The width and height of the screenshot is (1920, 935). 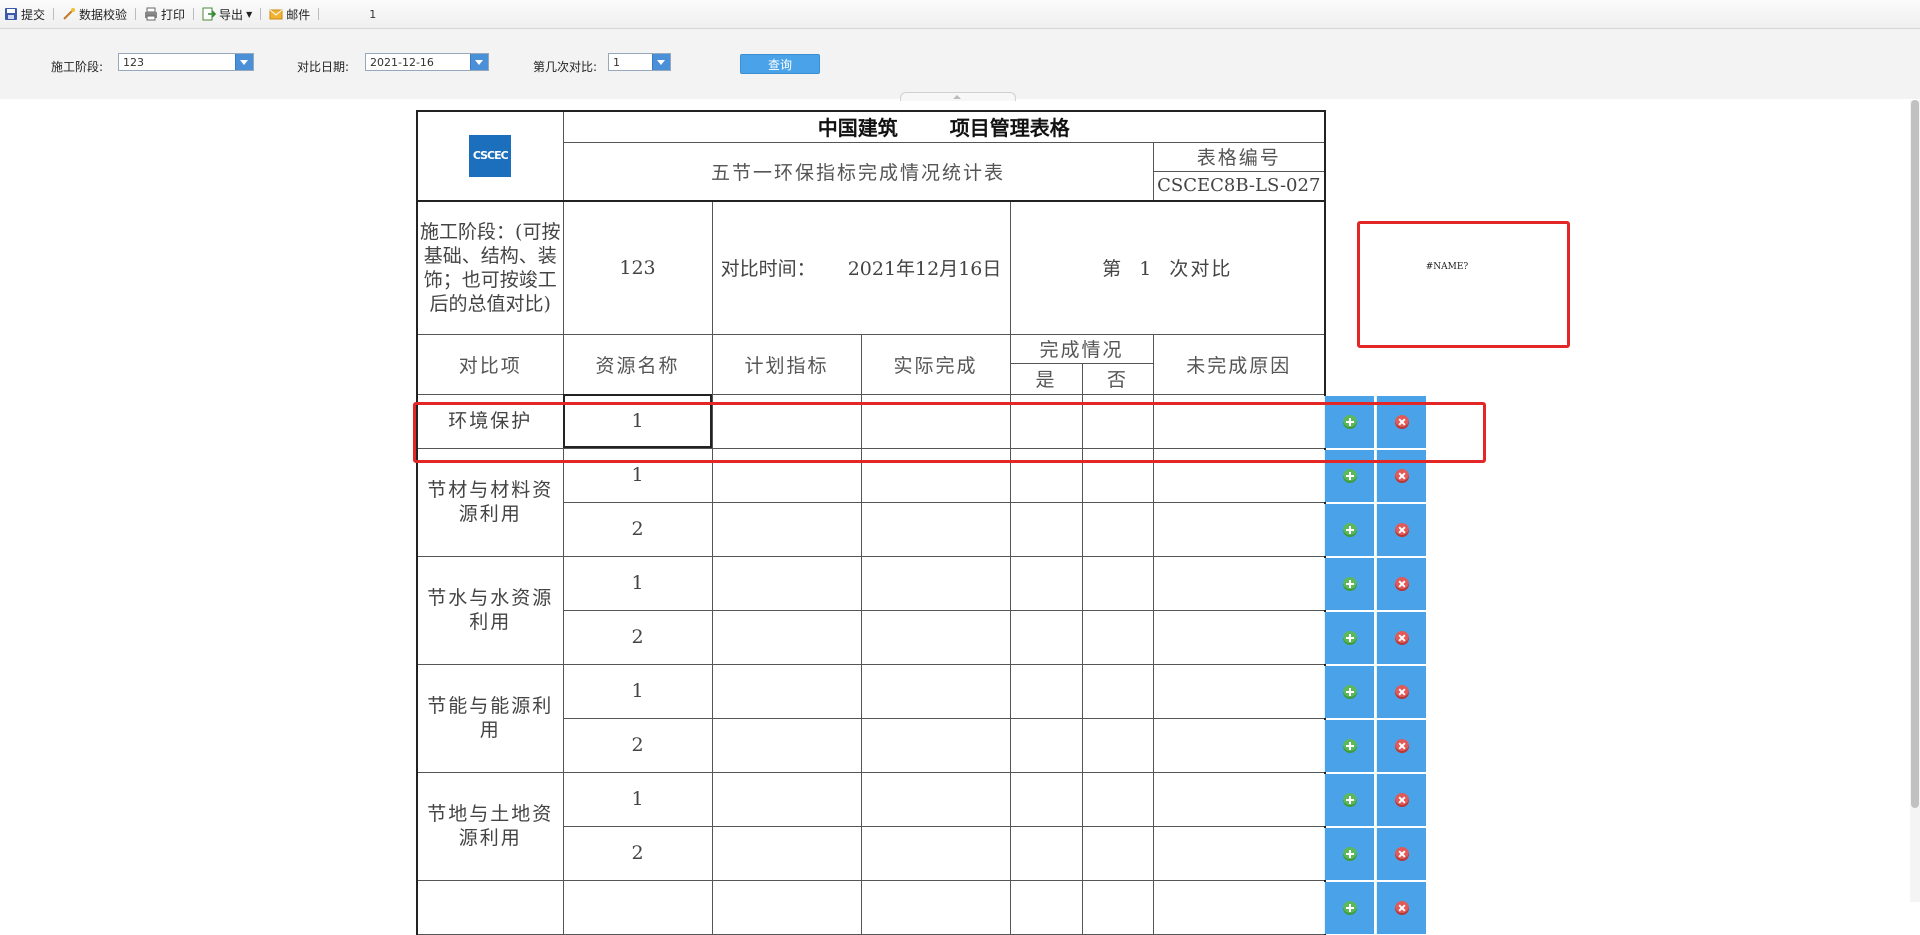 I want to click on report-subtitle: 五节一环保指标完成情况统计表, so click(x=858, y=171).